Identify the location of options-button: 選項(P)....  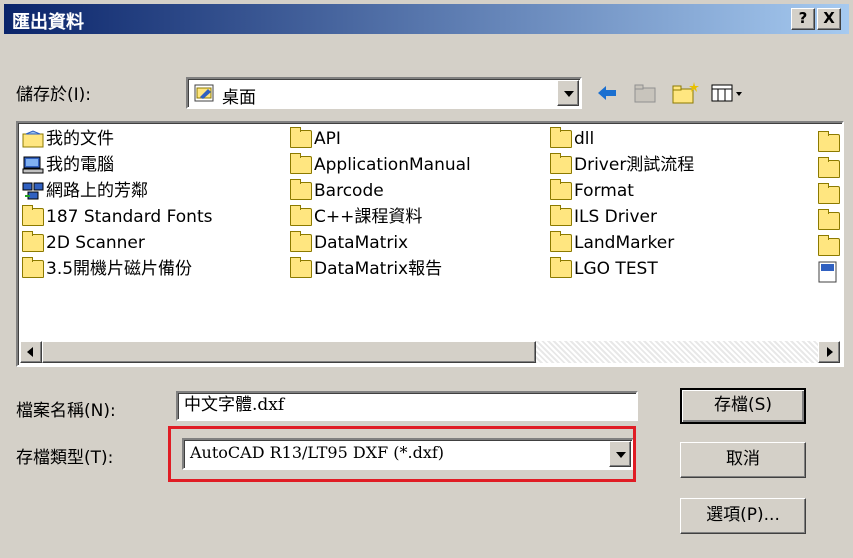
(743, 516).